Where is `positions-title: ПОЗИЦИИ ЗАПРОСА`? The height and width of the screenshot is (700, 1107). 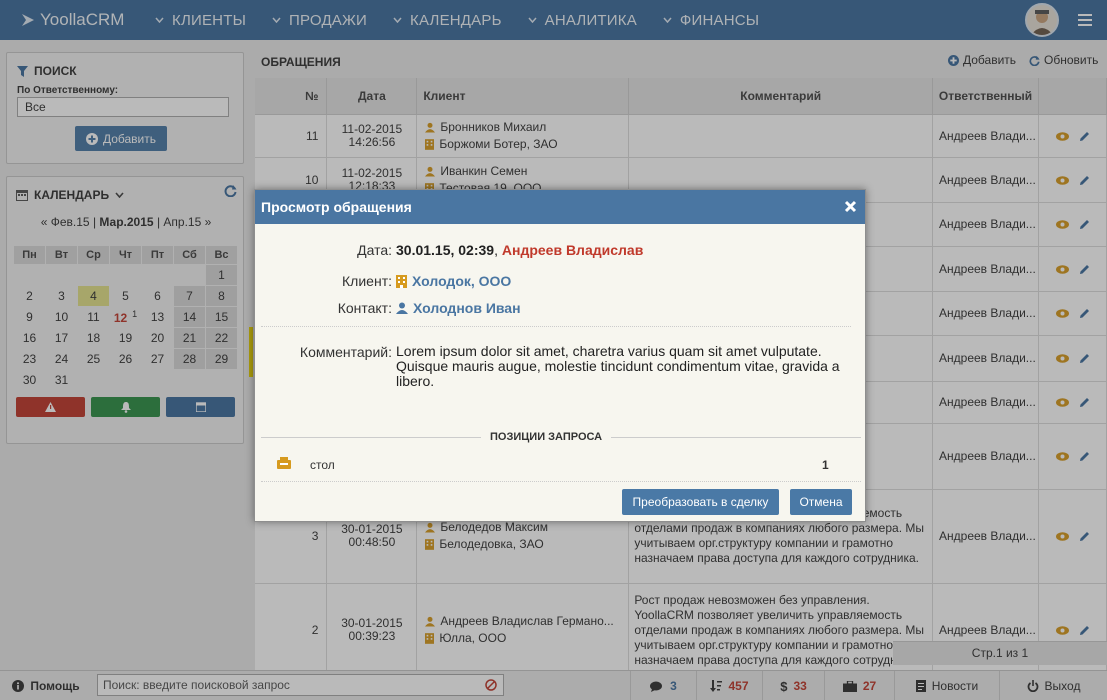 positions-title: ПОЗИЦИИ ЗАПРОСА is located at coordinates (546, 437).